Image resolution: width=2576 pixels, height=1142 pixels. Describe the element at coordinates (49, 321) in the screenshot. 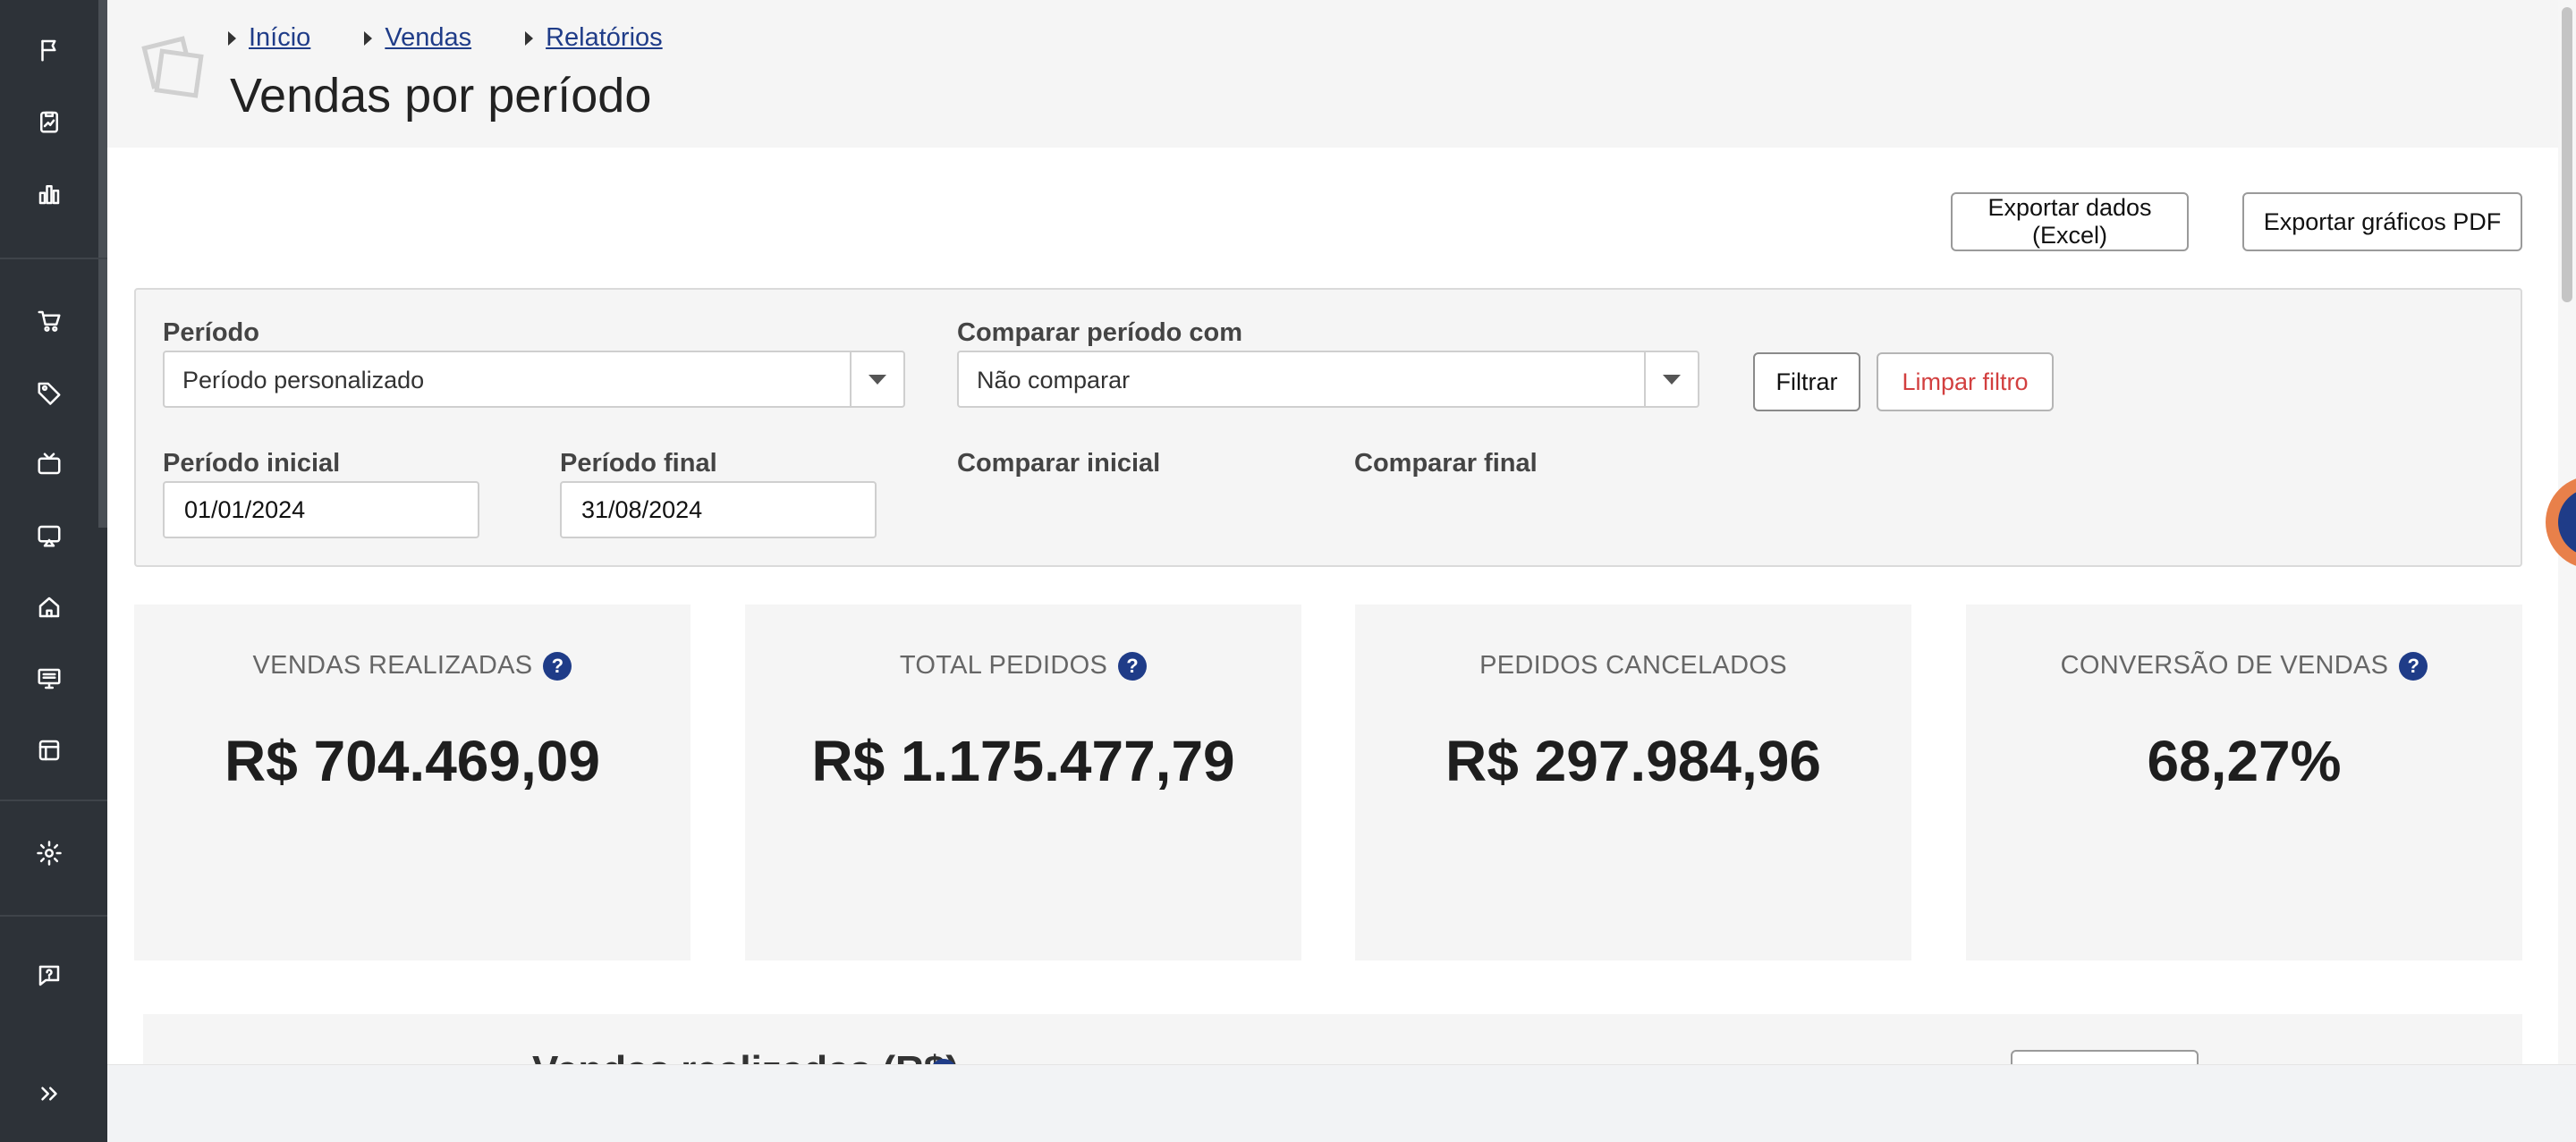

I see `cart-icon` at that location.